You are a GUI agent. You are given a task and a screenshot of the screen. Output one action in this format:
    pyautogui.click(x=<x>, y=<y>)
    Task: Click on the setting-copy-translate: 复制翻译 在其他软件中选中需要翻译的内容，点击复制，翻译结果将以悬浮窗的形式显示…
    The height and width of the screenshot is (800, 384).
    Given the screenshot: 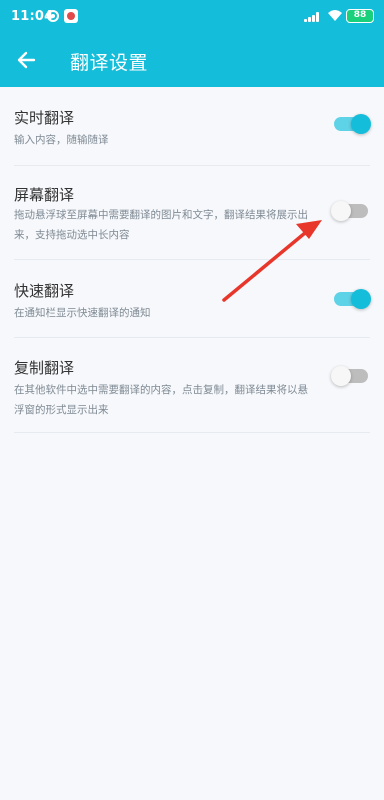 What is the action you would take?
    pyautogui.click(x=192, y=385)
    